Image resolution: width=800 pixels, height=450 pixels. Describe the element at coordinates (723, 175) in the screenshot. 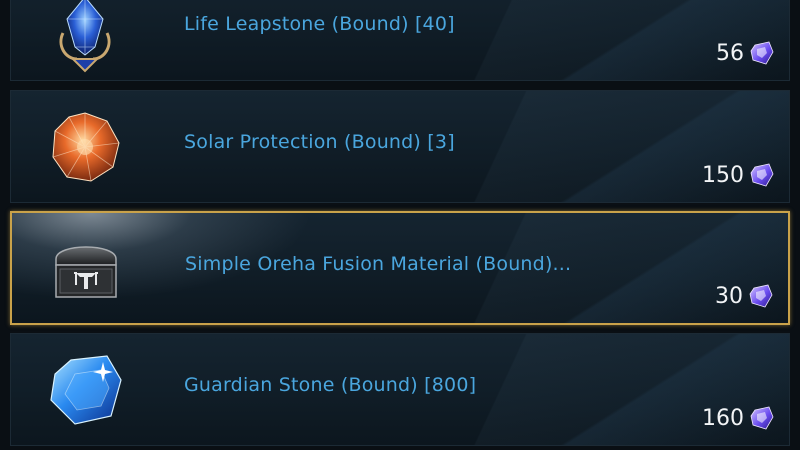

I see `price-value: 150` at that location.